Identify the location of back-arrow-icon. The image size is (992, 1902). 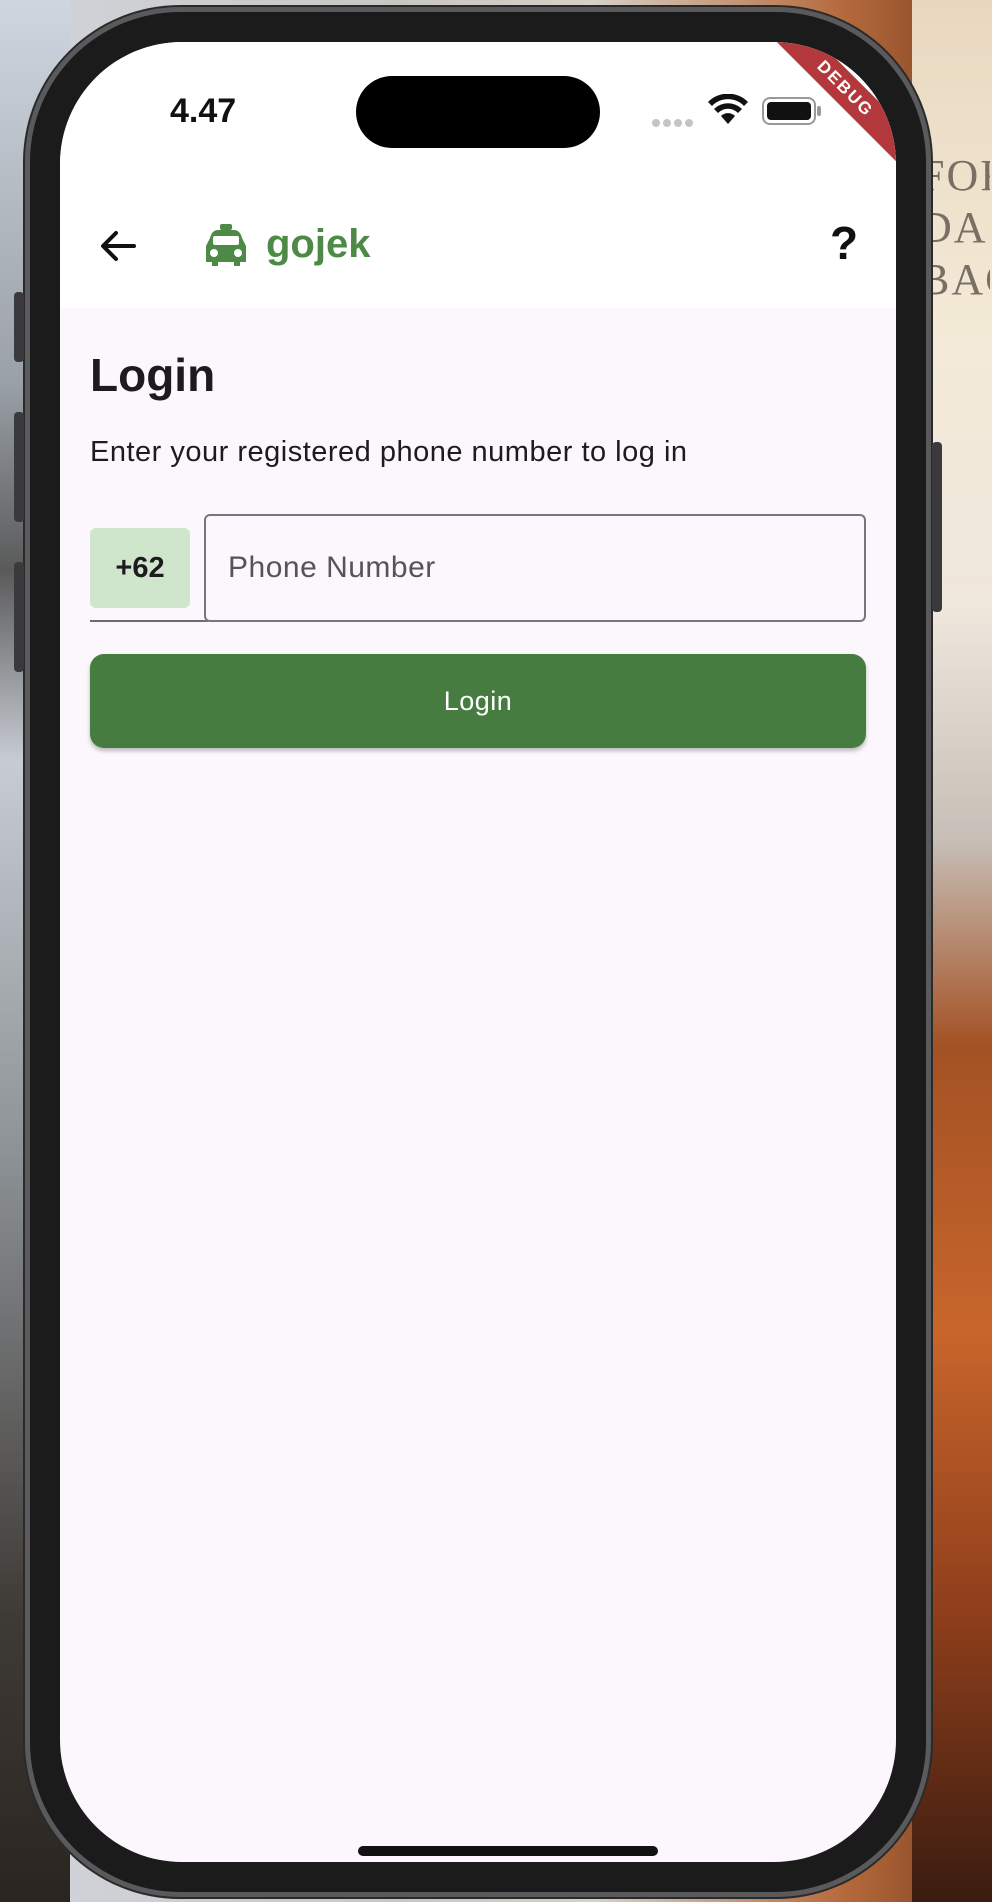
(118, 246).